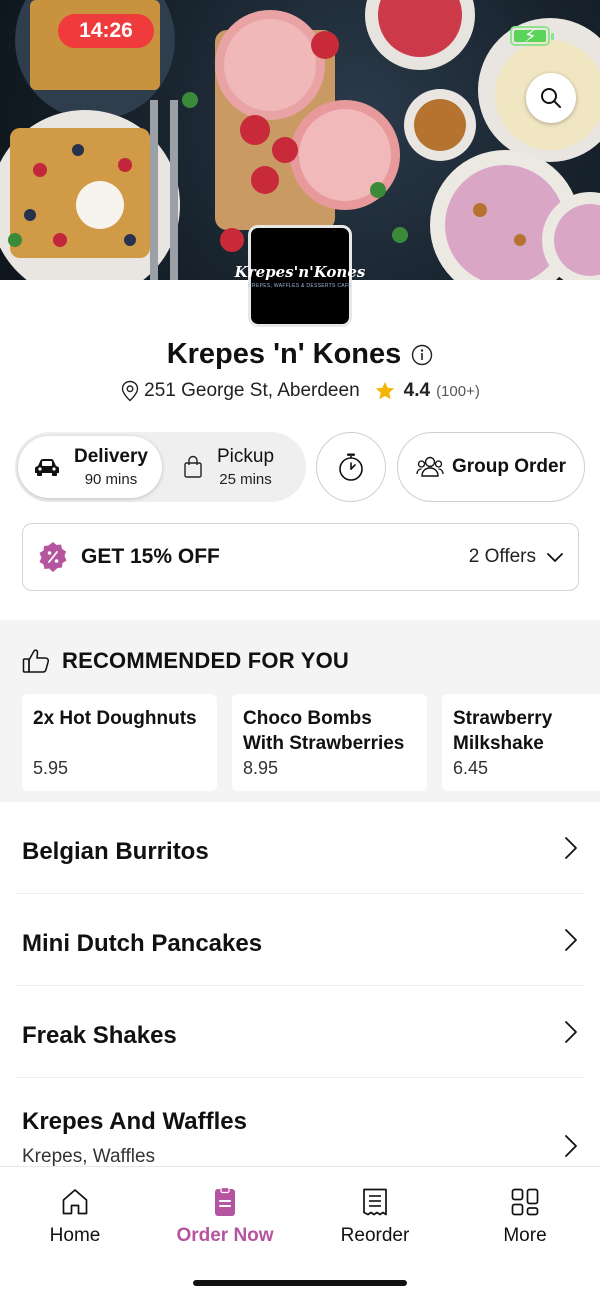 The image size is (600, 1298). I want to click on stopwatch-icon, so click(351, 467).